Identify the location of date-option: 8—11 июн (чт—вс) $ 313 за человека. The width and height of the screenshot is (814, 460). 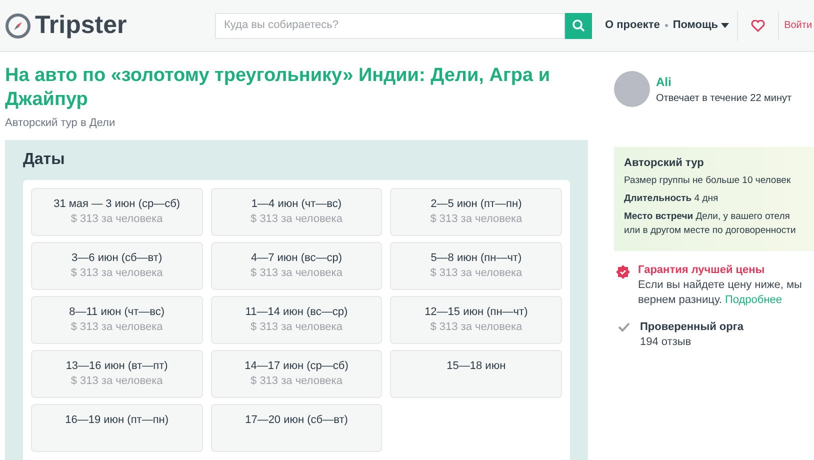
(117, 320).